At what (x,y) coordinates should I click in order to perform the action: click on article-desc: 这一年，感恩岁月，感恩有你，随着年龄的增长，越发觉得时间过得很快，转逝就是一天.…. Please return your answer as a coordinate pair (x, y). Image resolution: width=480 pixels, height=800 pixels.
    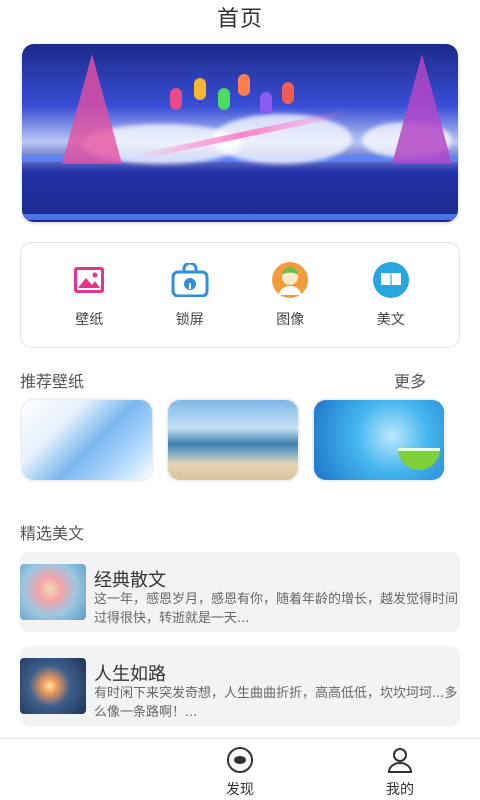
    Looking at the image, I should click on (276, 609).